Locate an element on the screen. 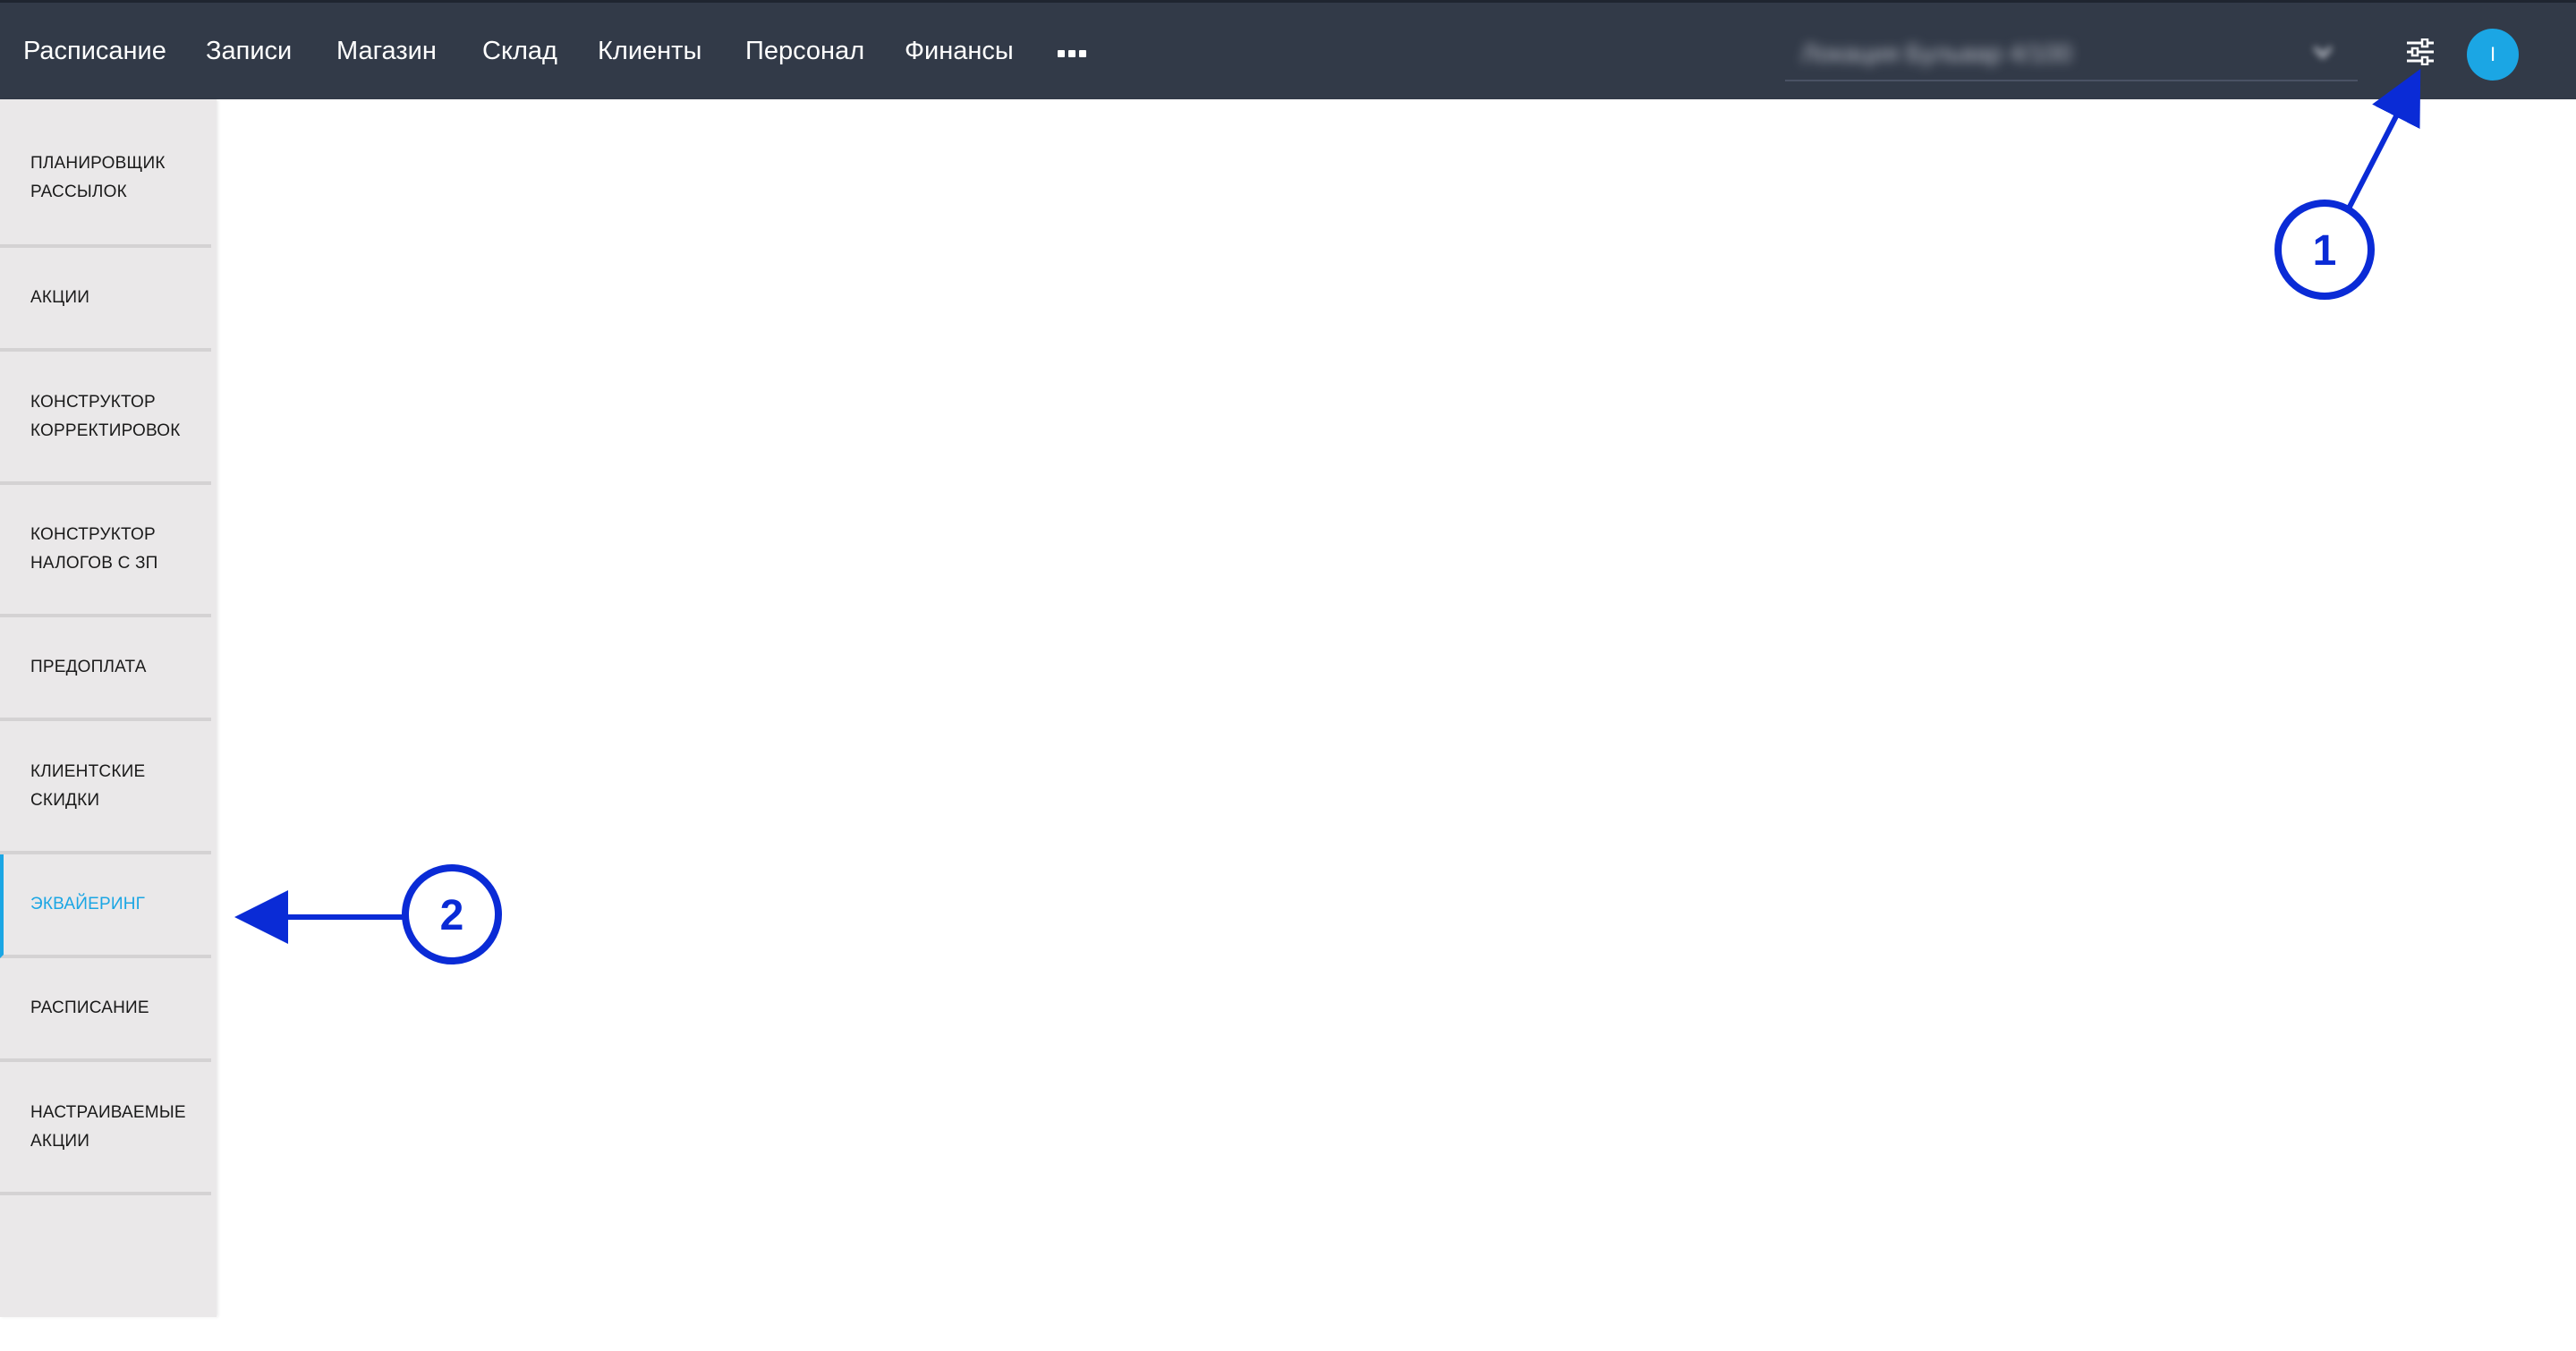 This screenshot has height=1351, width=2576. sidebar-item-custom-promotions: Настраиваемые акции is located at coordinates (105, 1129).